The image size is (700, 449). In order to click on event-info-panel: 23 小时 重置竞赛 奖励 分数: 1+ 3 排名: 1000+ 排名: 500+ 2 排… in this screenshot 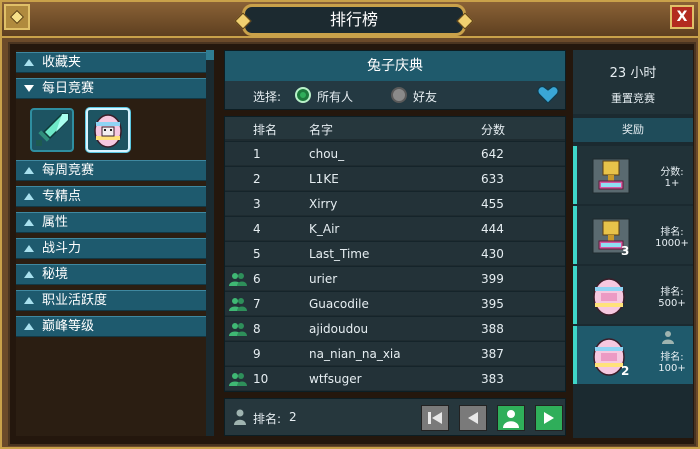, I will do `click(633, 244)`.